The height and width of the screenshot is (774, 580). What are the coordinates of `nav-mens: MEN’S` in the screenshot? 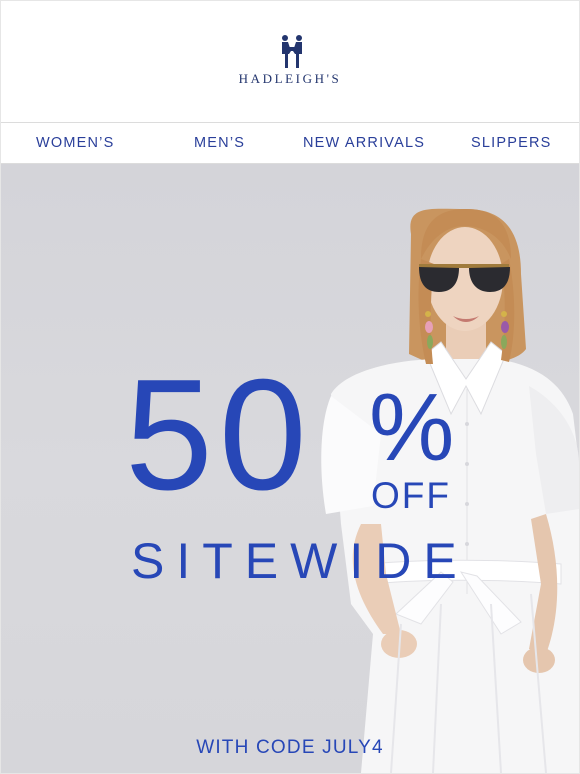 It's located at (219, 143).